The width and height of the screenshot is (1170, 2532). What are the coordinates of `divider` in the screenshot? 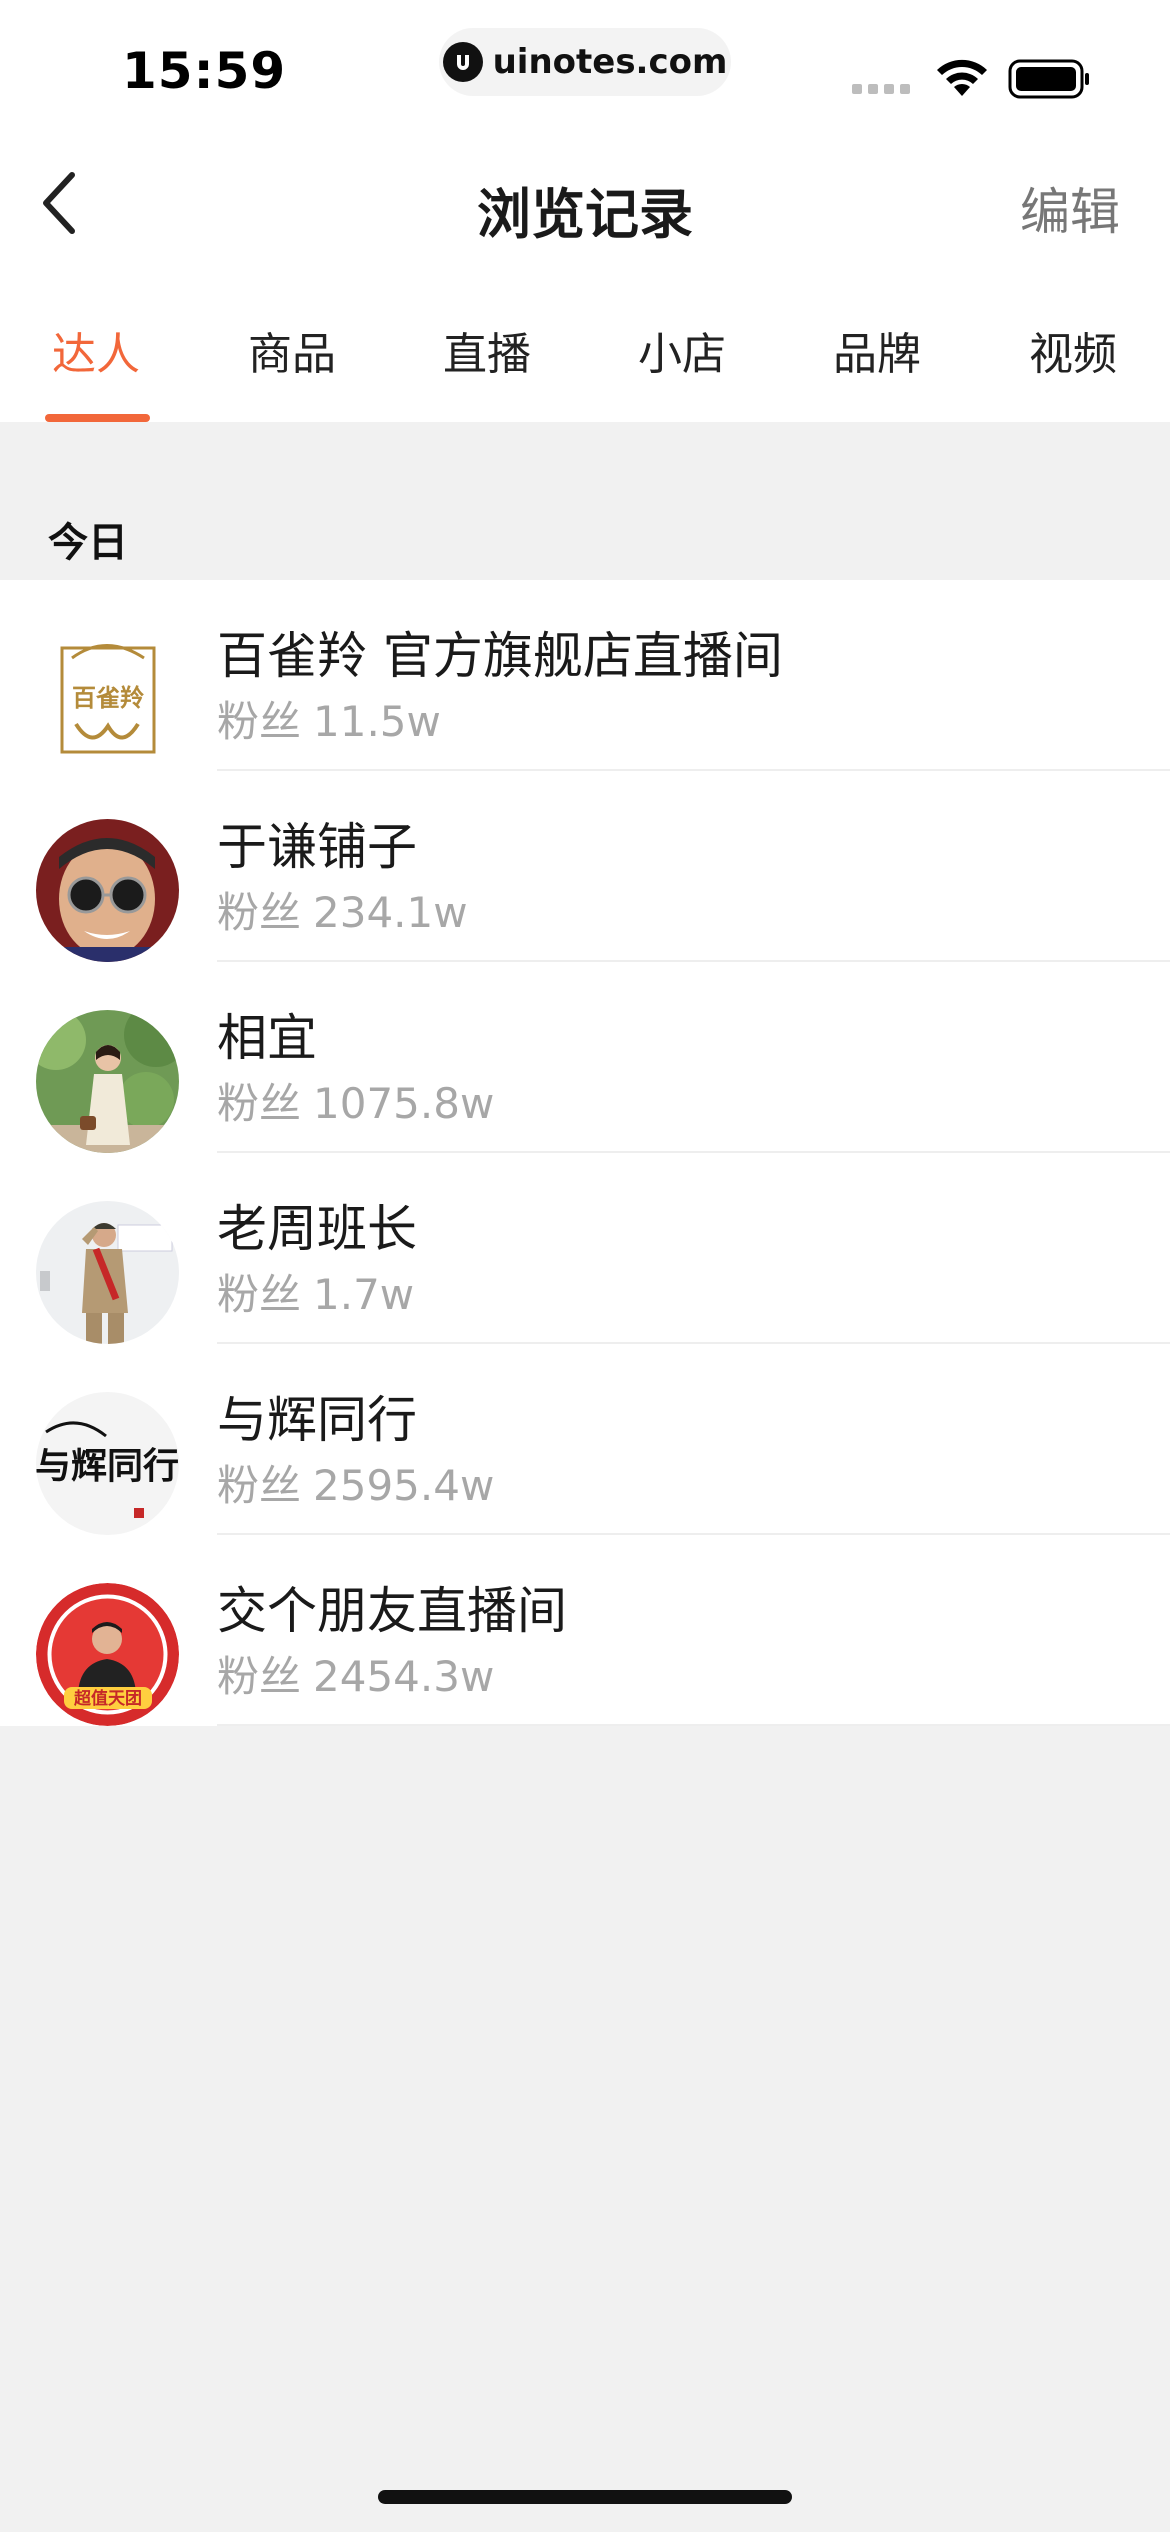 It's located at (693, 1725).